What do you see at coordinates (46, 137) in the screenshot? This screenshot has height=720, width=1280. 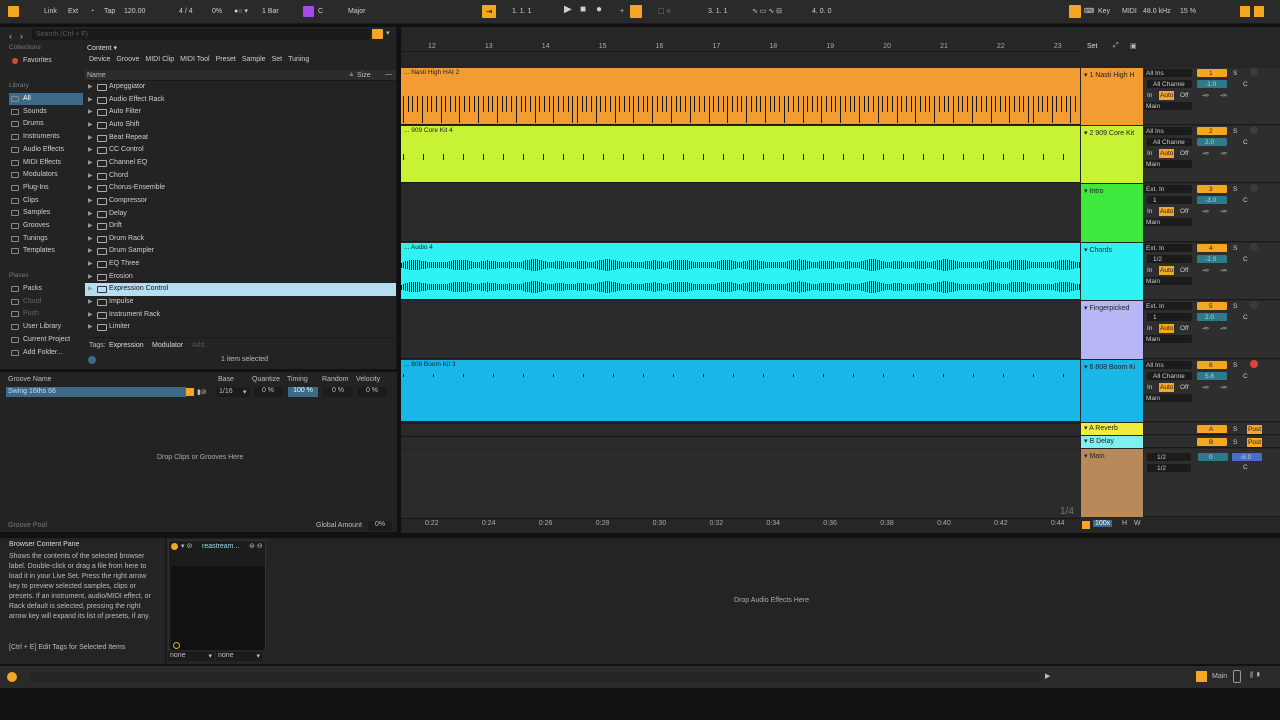 I see `sidebar-item-instruments: Instruments` at bounding box center [46, 137].